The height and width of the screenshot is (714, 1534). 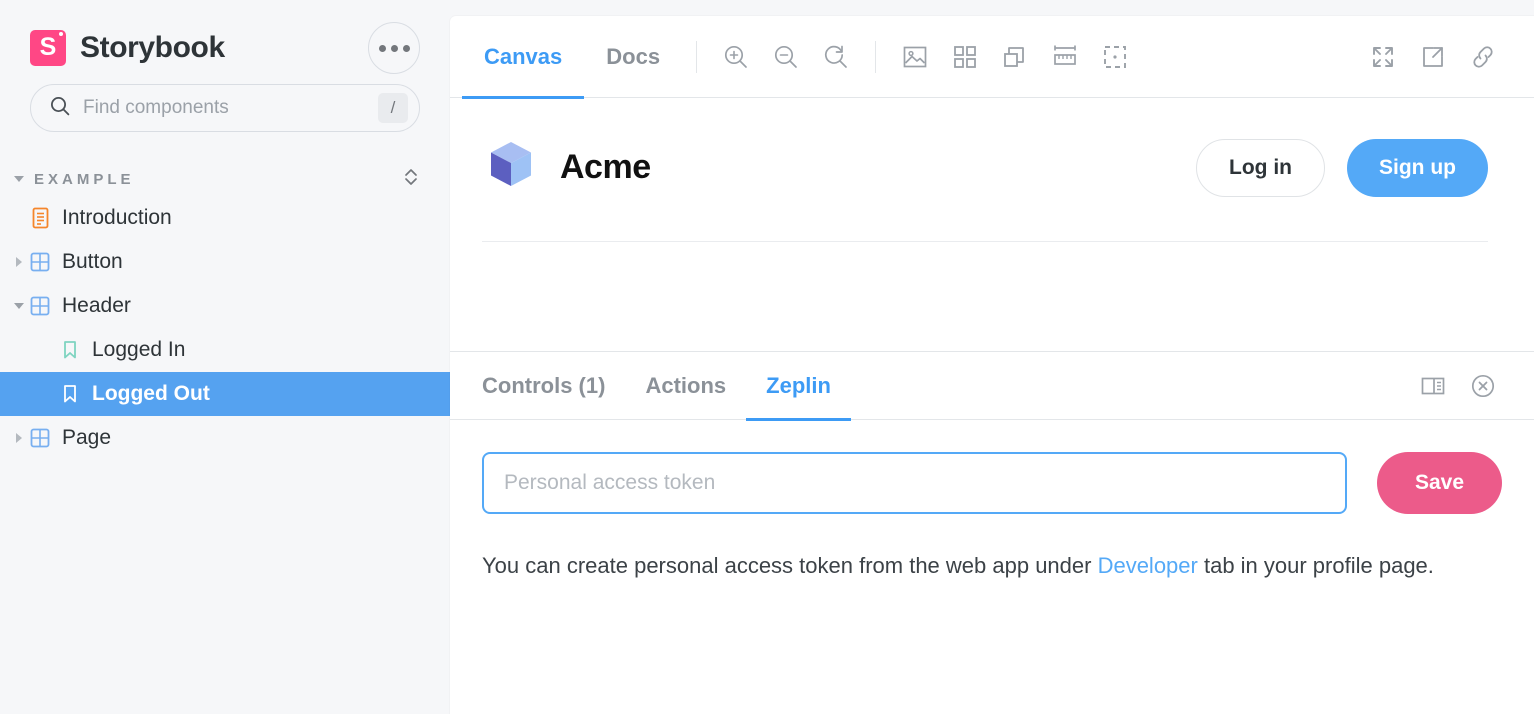 I want to click on copy-link-icon, so click(x=1483, y=57).